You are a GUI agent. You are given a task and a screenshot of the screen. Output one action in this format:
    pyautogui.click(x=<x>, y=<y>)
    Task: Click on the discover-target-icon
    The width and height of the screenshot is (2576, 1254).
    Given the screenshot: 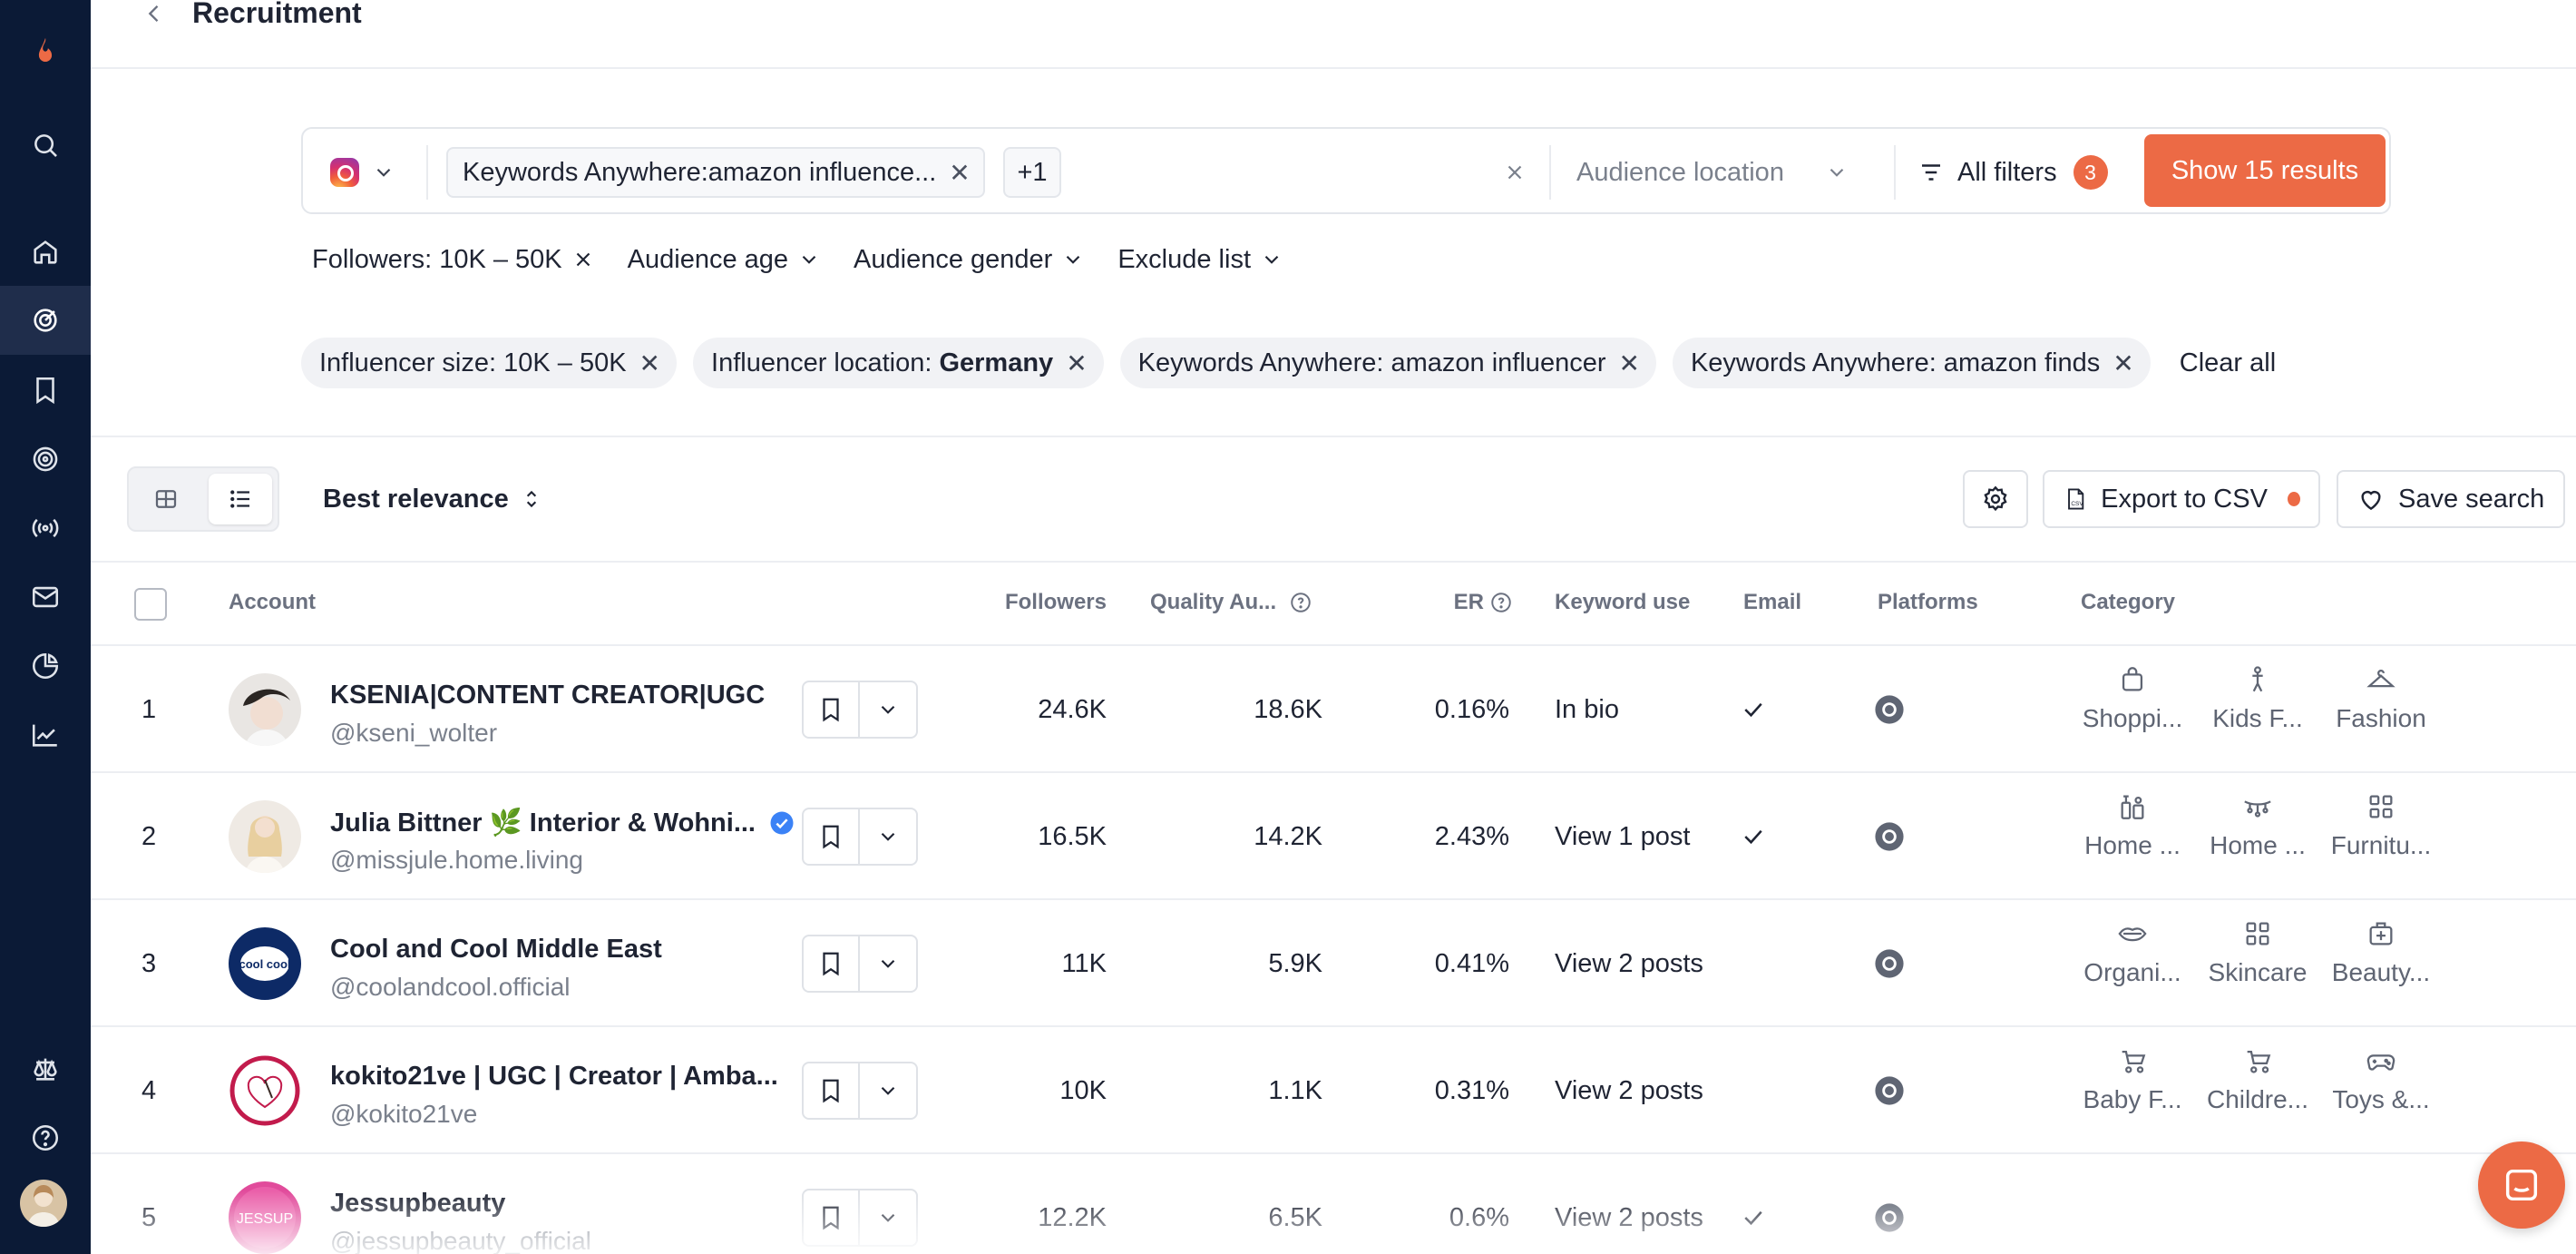 What is the action you would take?
    pyautogui.click(x=45, y=321)
    